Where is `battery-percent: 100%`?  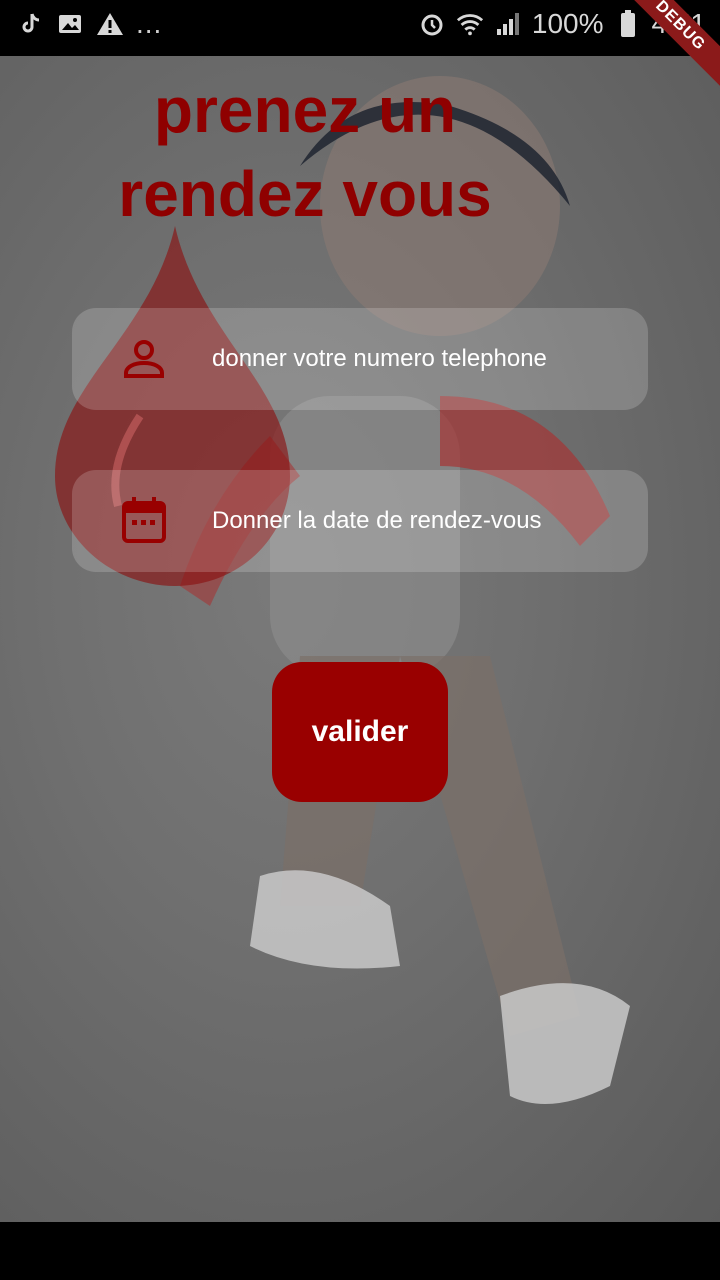
battery-percent: 100% is located at coordinates (567, 23).